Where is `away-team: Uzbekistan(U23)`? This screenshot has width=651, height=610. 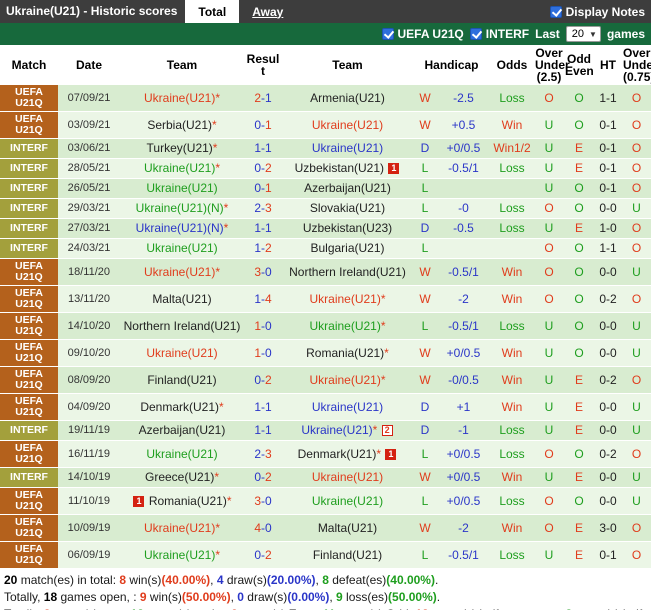
away-team: Uzbekistan(U23) is located at coordinates (347, 228).